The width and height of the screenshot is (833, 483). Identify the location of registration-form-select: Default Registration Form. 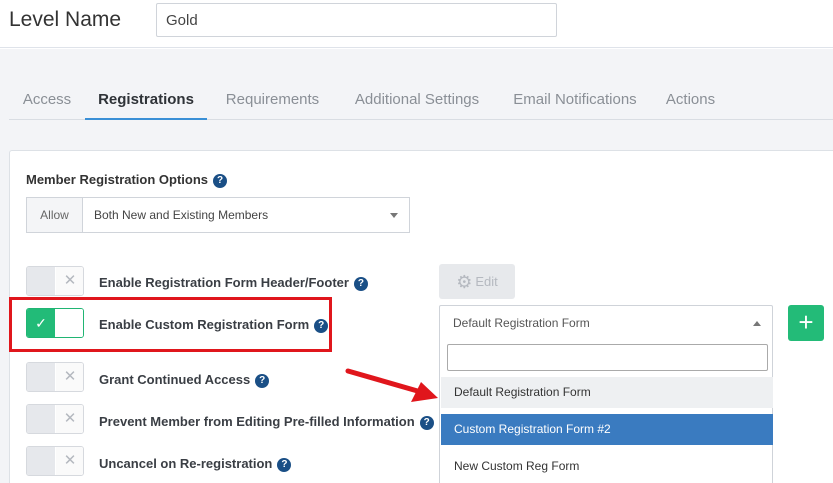
(606, 323).